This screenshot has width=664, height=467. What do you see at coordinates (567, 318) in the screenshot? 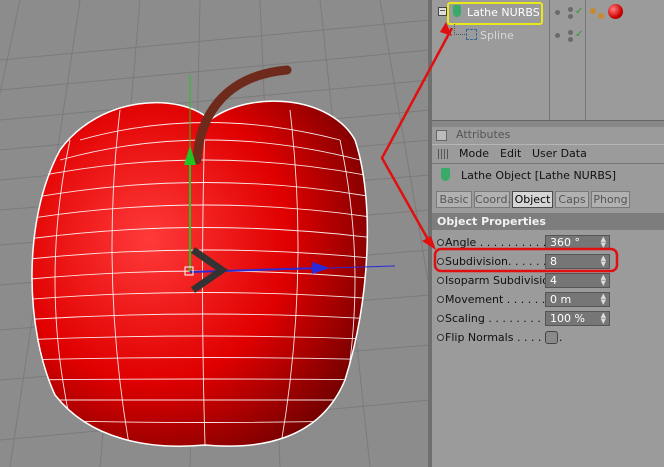
I see `field-value: 100 %` at bounding box center [567, 318].